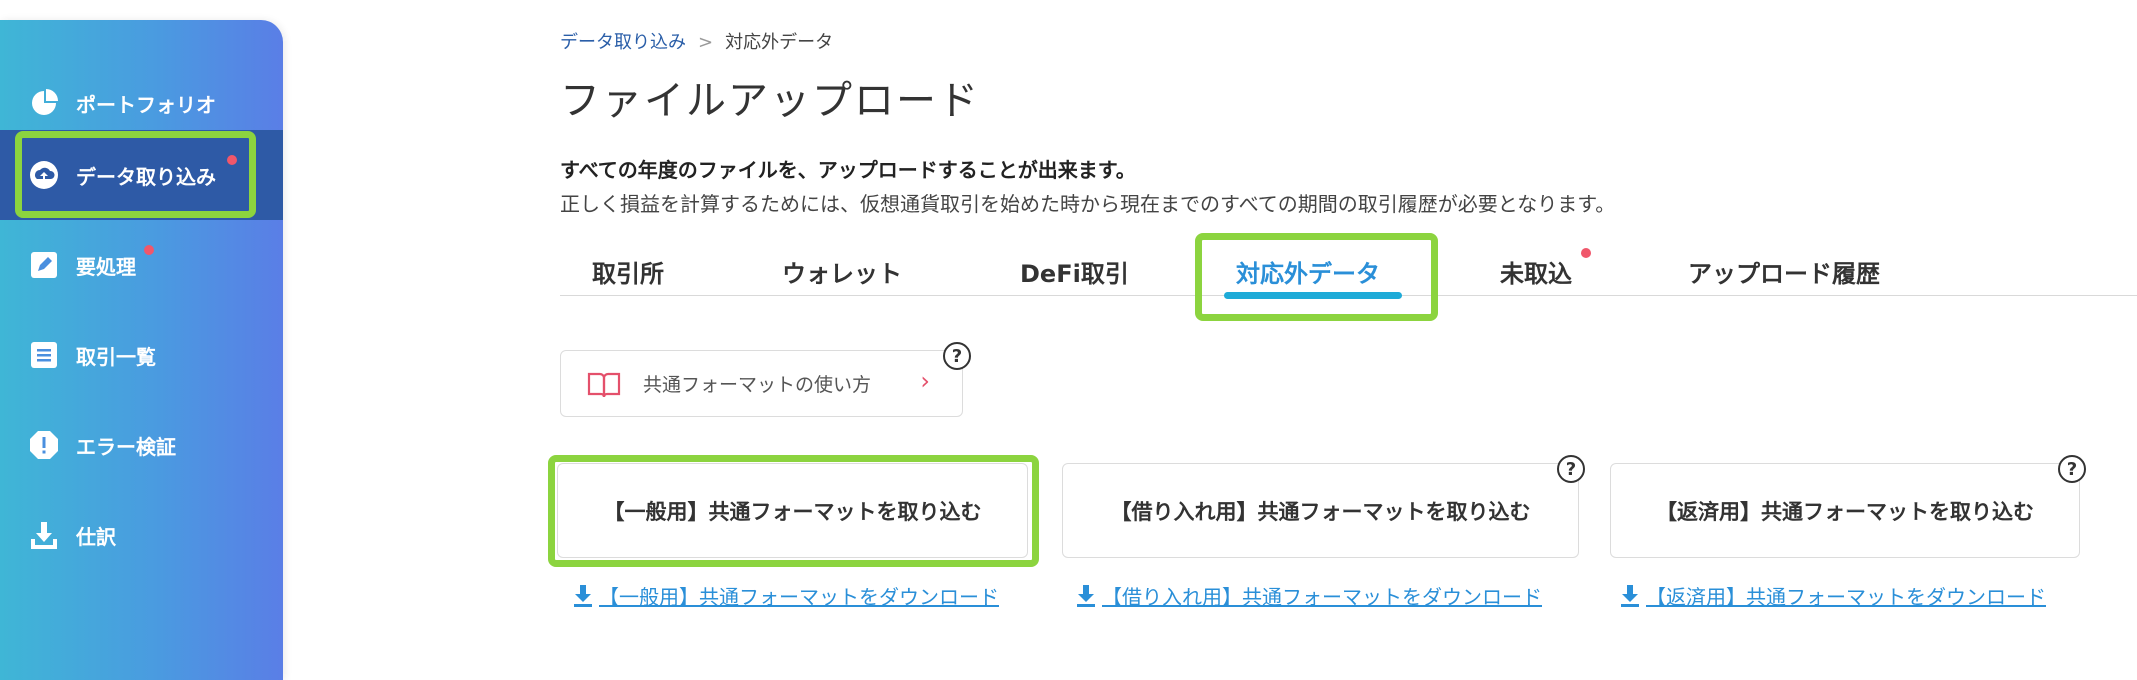 The image size is (2137, 680). I want to click on tab-unsupported-data: 対応外データ, so click(1308, 271).